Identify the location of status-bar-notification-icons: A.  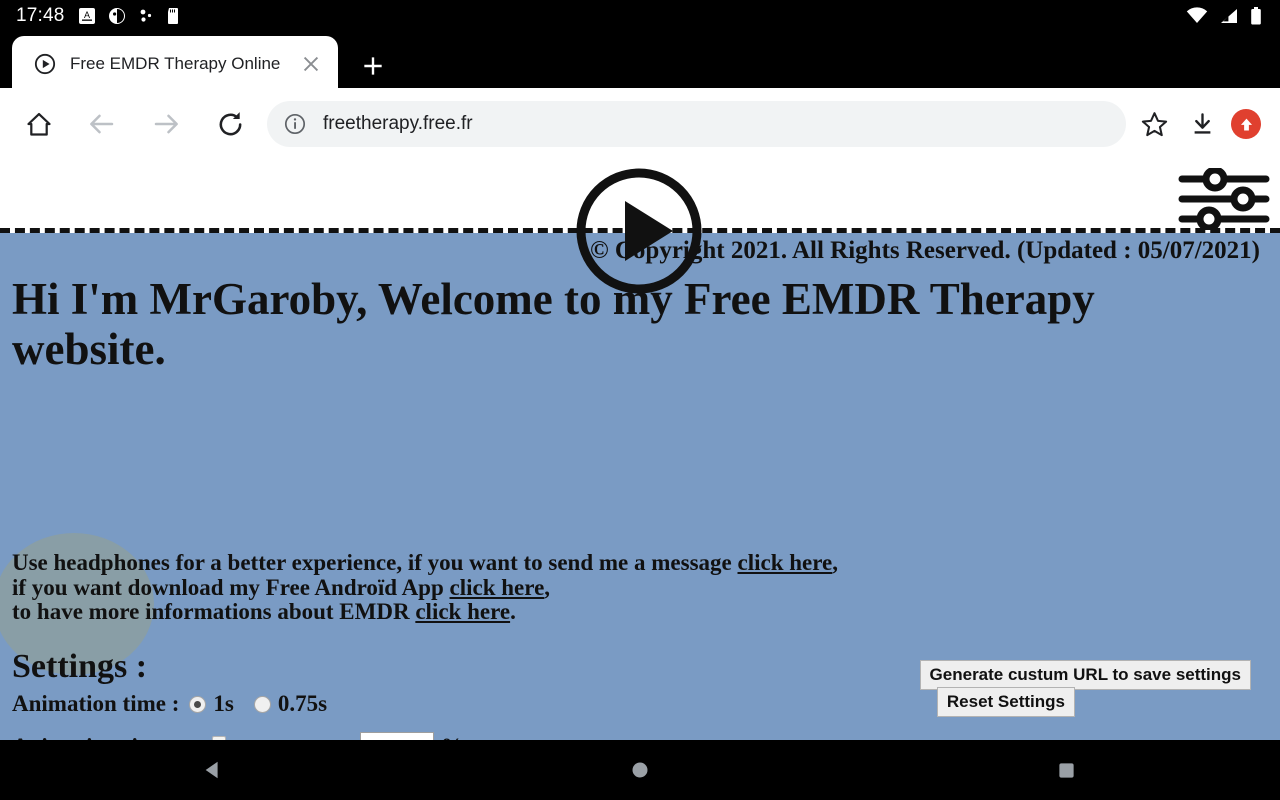
(129, 16).